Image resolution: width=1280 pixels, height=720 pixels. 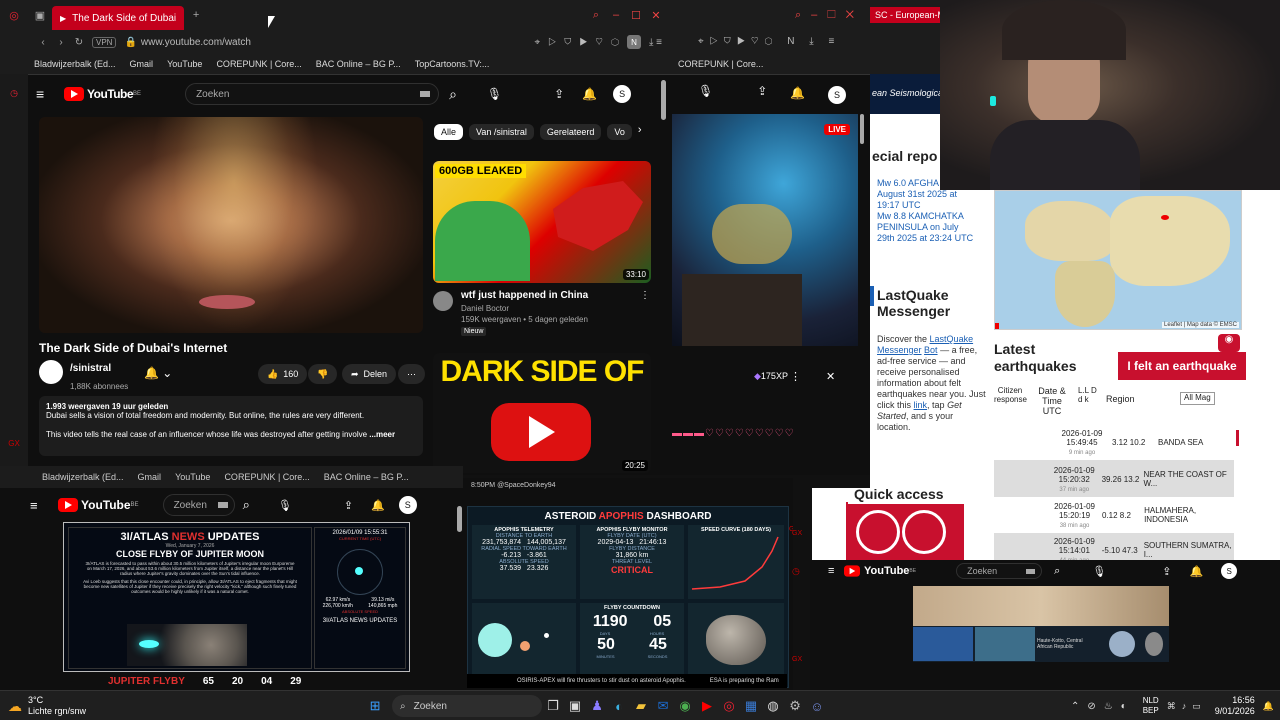 What do you see at coordinates (323, 374) in the screenshot?
I see `dislike-button: 👎` at bounding box center [323, 374].